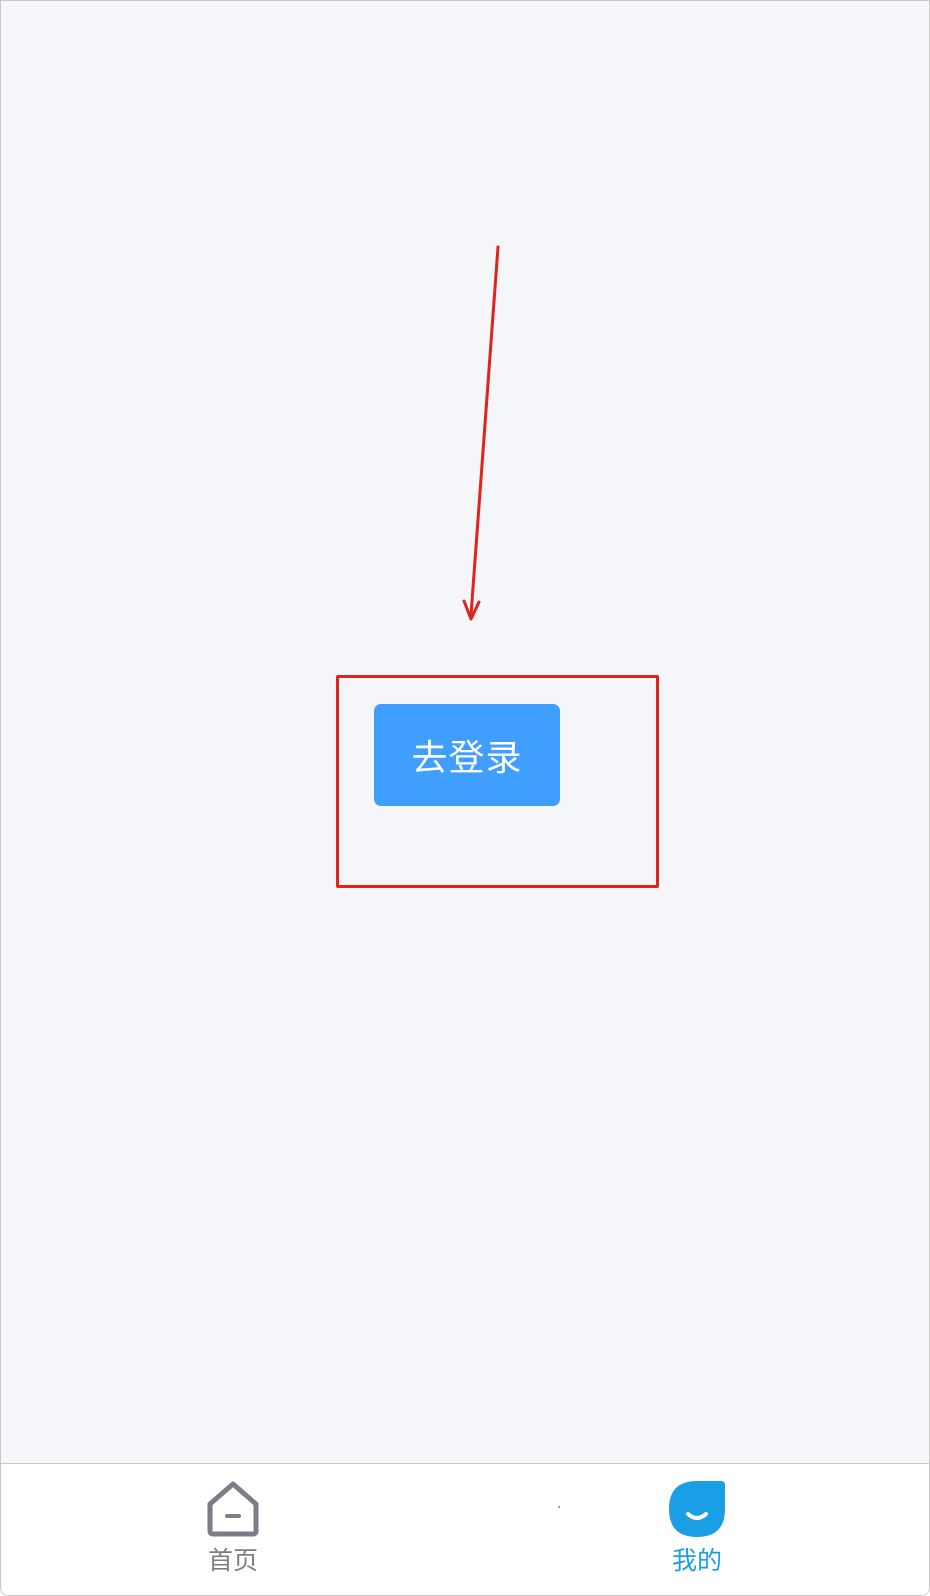  Describe the element at coordinates (465, 1529) in the screenshot. I see `bottom-tab-bar: 首页 我的` at that location.